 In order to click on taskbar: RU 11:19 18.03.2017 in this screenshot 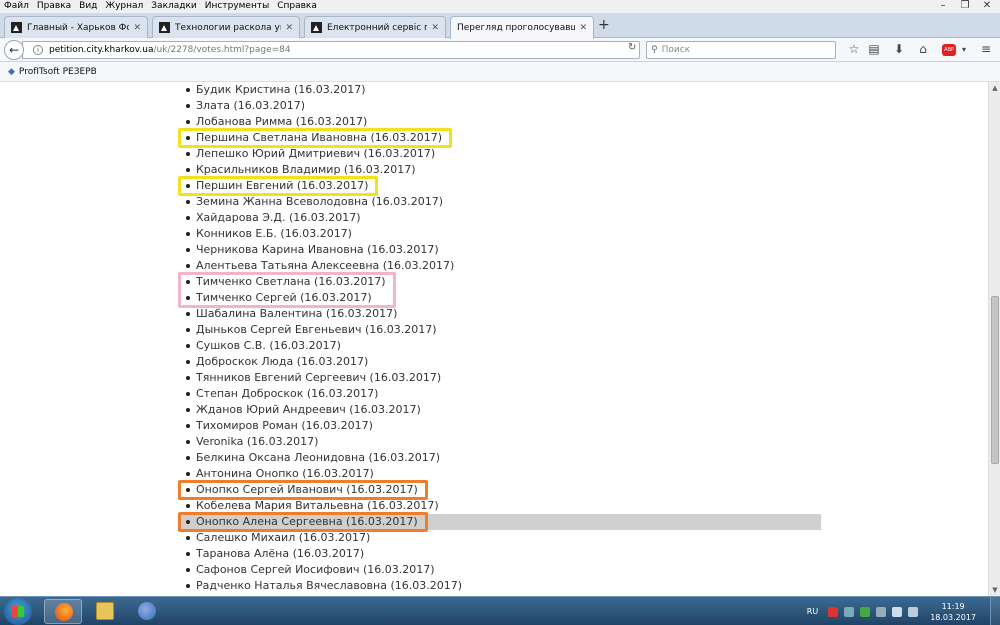, I will do `click(500, 610)`.